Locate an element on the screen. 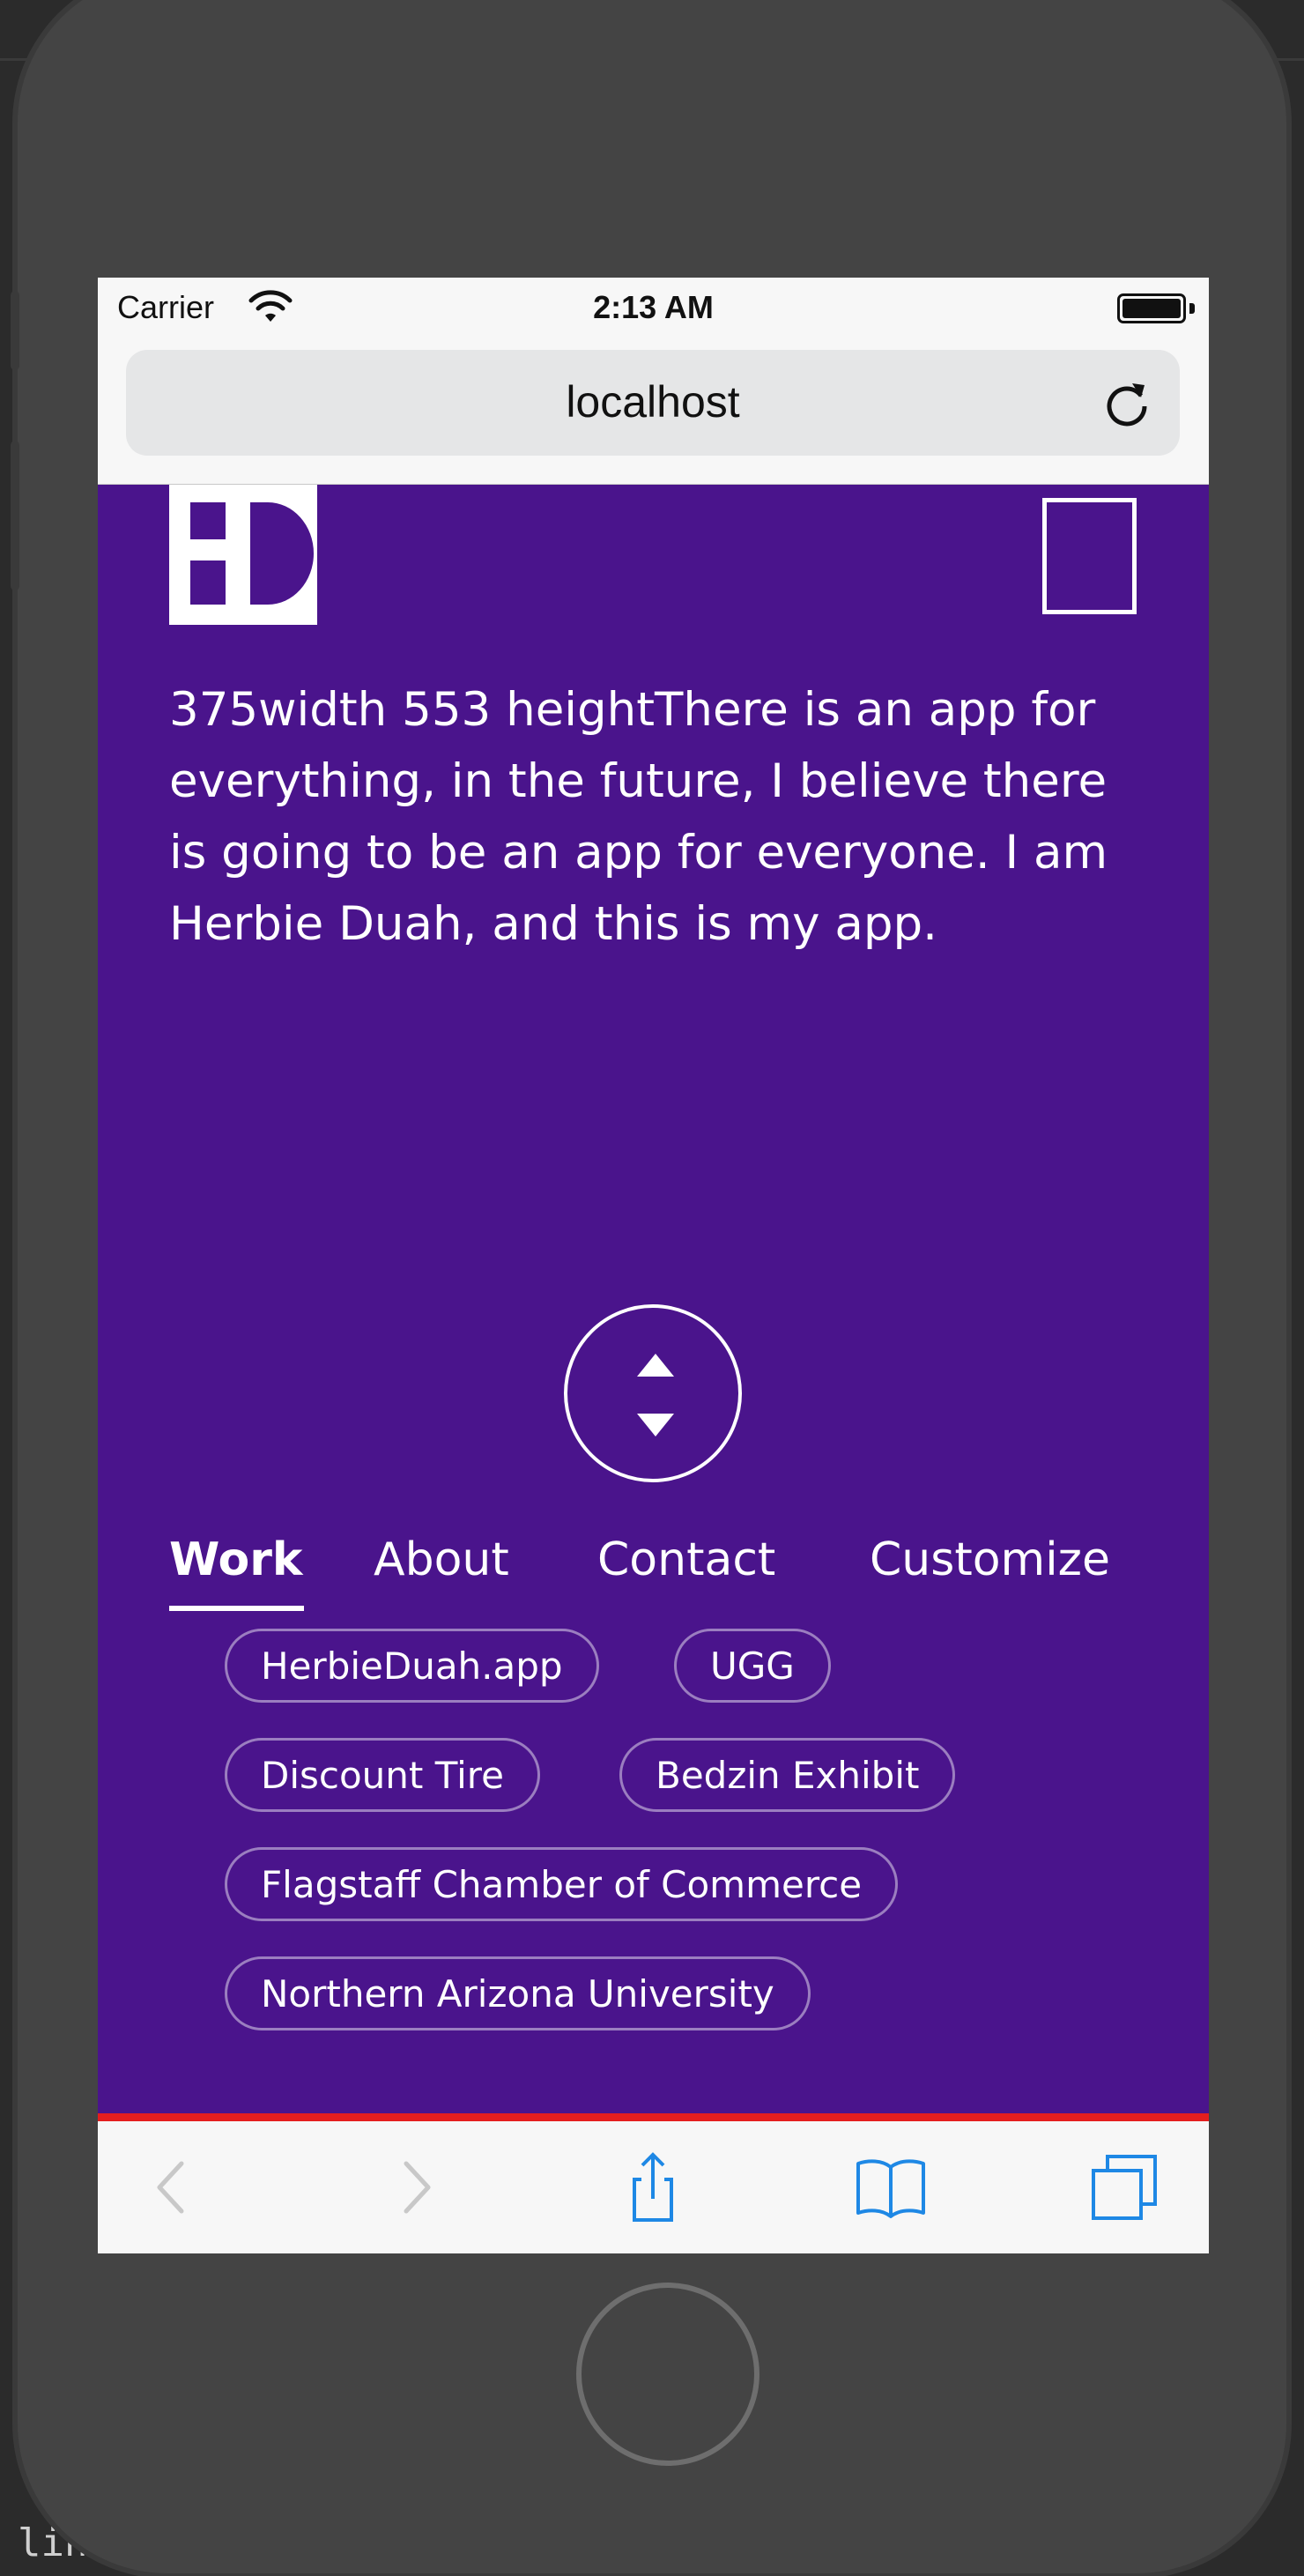 This screenshot has width=1304, height=2576. work-chip-bedzin-exhibit: Bedzin Exhibit is located at coordinates (788, 1775).